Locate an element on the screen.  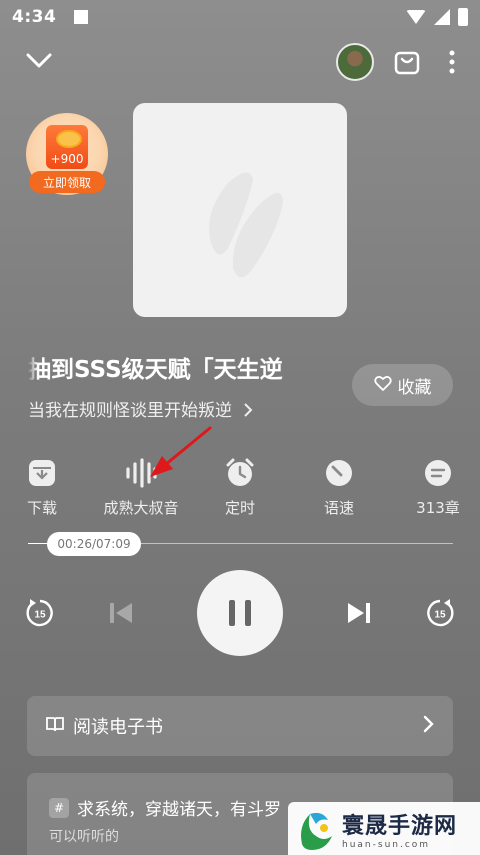
site-watermark: 寰晟手游网 huan-sun.com is located at coordinates (384, 828).